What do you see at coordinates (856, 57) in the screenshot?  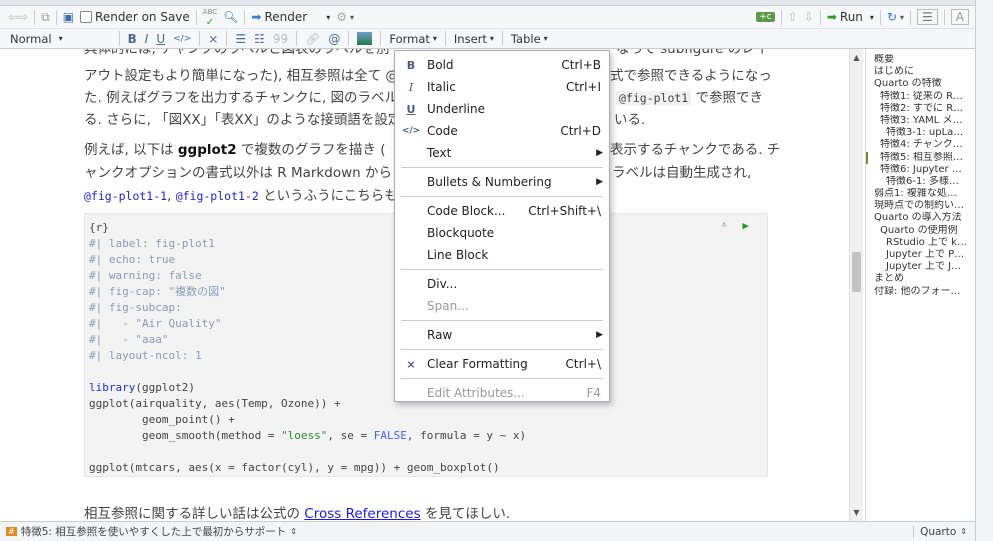 I see `scroll-up-icon: ▲` at bounding box center [856, 57].